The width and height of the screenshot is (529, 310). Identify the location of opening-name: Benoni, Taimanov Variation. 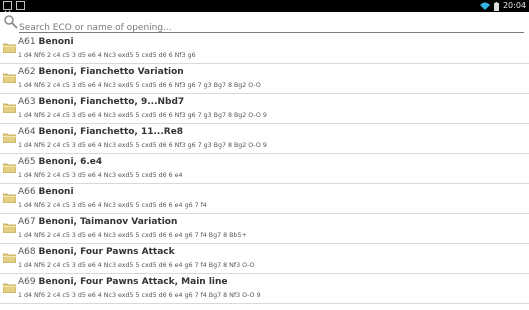
(108, 222).